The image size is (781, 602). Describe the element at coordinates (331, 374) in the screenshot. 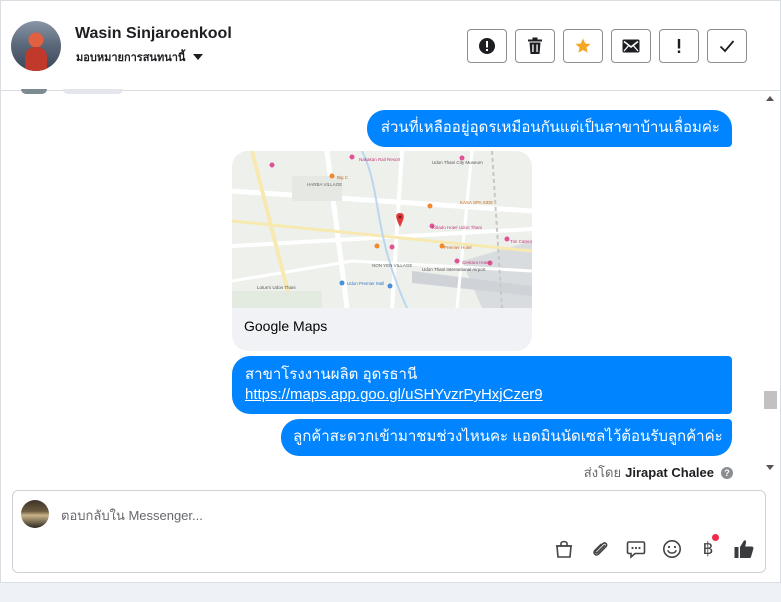

I see `message-text: สาขาโรงงานผลิต อุดรธานี` at that location.